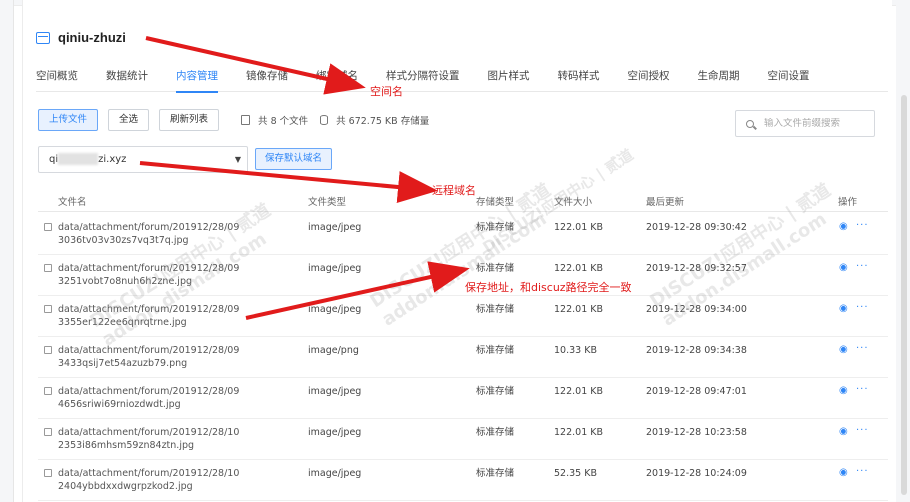 This screenshot has width=910, height=502. Describe the element at coordinates (357, 290) in the screenshot. I see `arrow-save-path` at that location.